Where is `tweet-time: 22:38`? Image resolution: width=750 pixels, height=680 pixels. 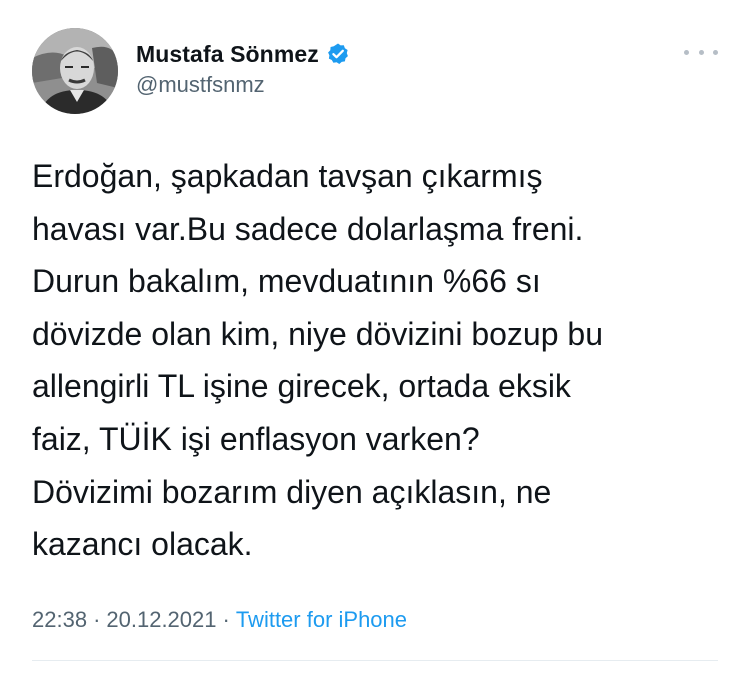 tweet-time: 22:38 is located at coordinates (59, 620).